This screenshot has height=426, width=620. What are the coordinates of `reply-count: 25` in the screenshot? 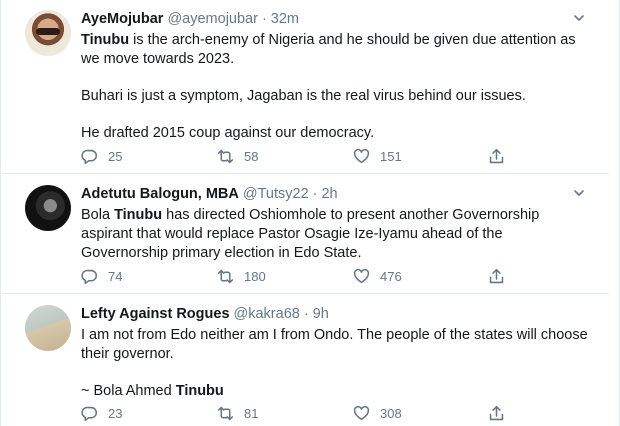 It's located at (115, 156).